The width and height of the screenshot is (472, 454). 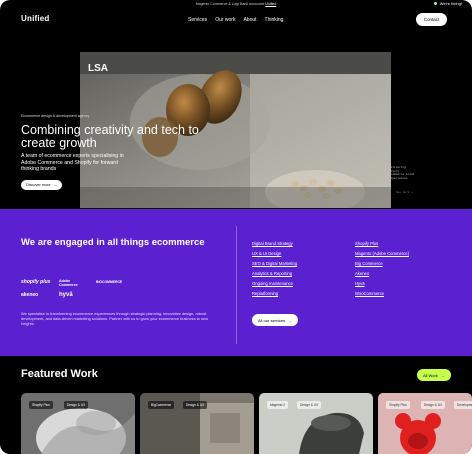 I want to click on nav-our-work: Our work, so click(x=225, y=20).